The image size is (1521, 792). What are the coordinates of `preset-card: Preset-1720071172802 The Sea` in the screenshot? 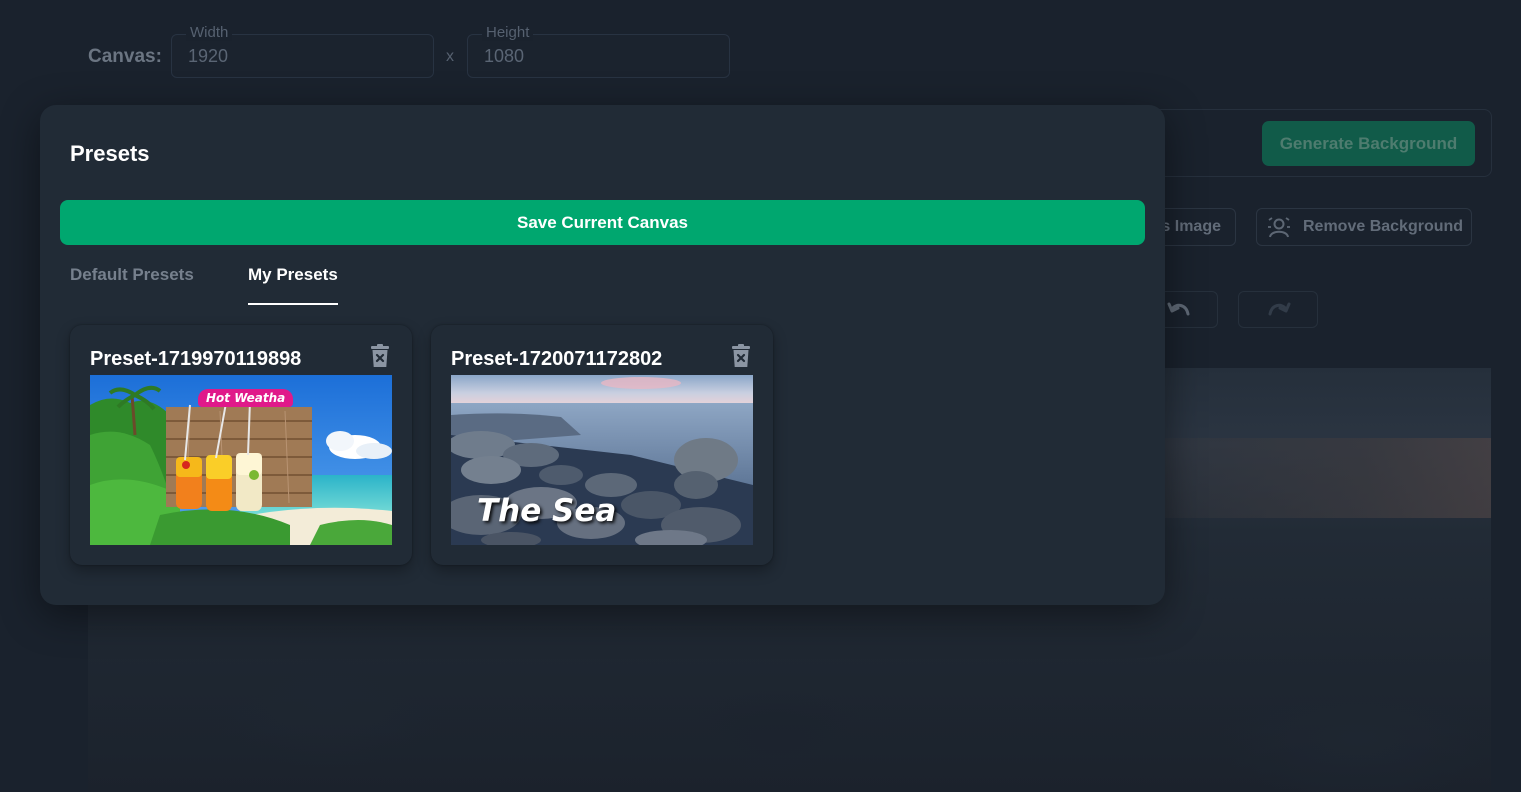 It's located at (602, 445).